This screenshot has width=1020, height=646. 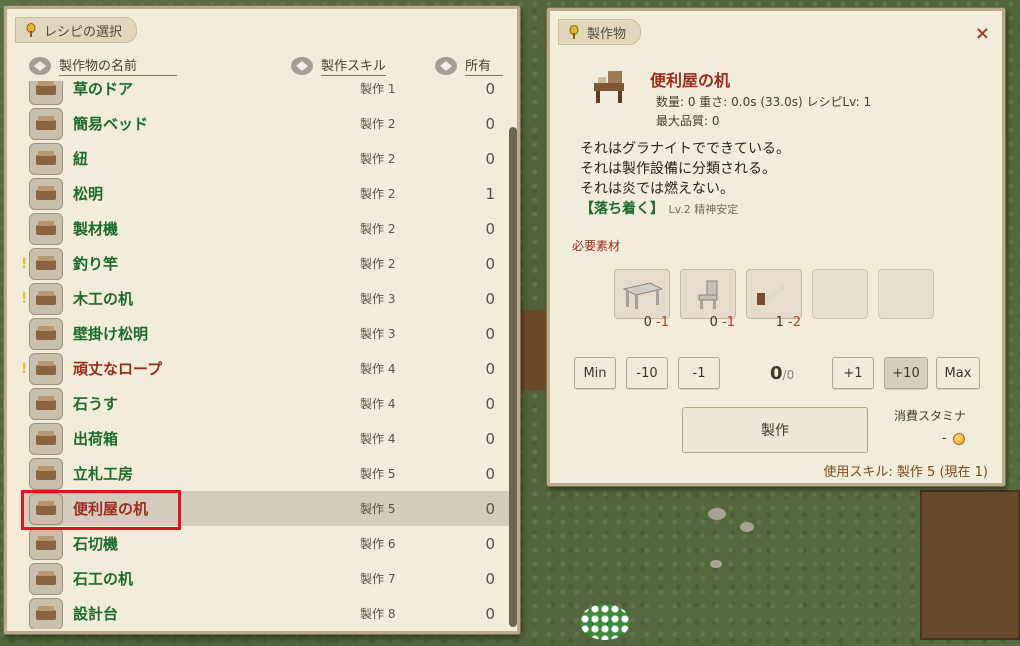 What do you see at coordinates (267, 123) in the screenshot?
I see `recipe-row: 簡易ベッド 製作 2 0` at bounding box center [267, 123].